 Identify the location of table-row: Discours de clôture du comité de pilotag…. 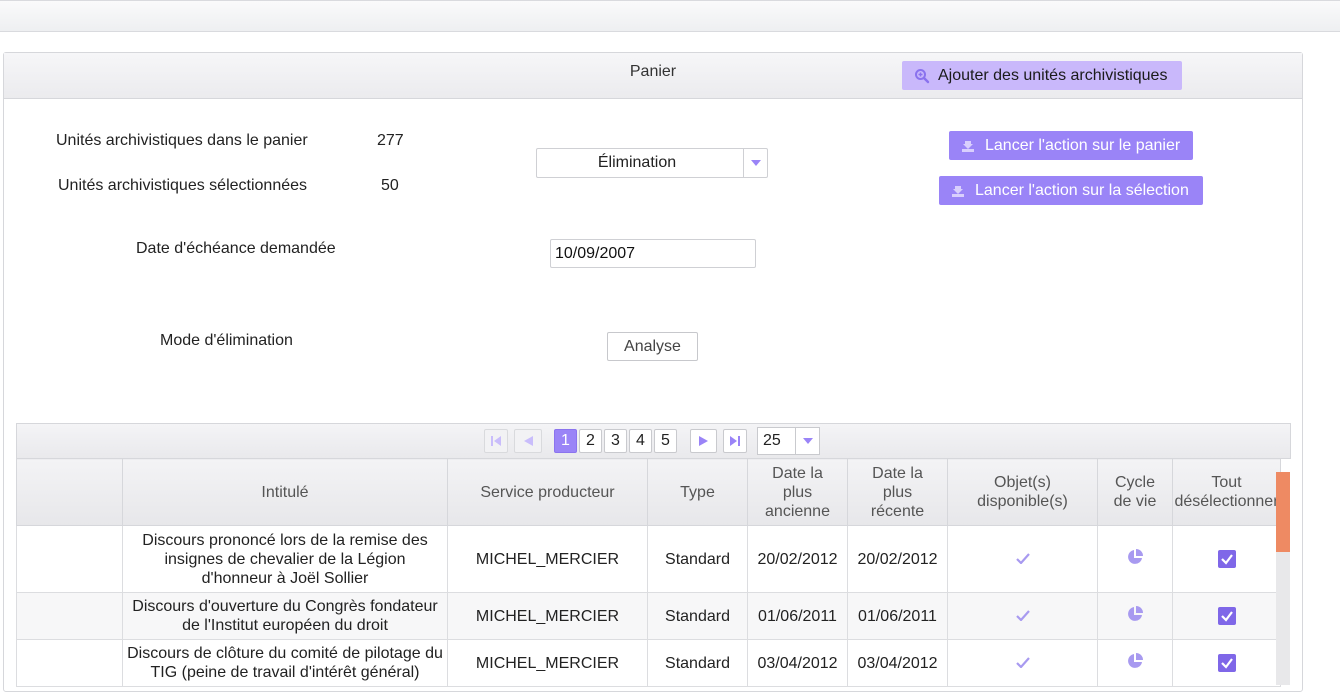
(648, 663).